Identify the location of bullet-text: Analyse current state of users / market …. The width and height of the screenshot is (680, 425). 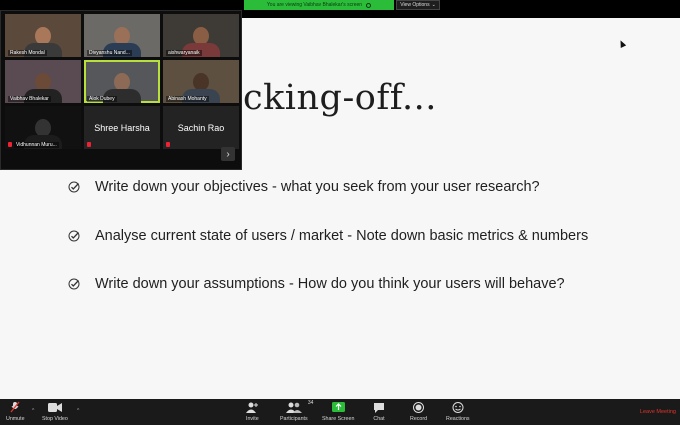
(342, 236).